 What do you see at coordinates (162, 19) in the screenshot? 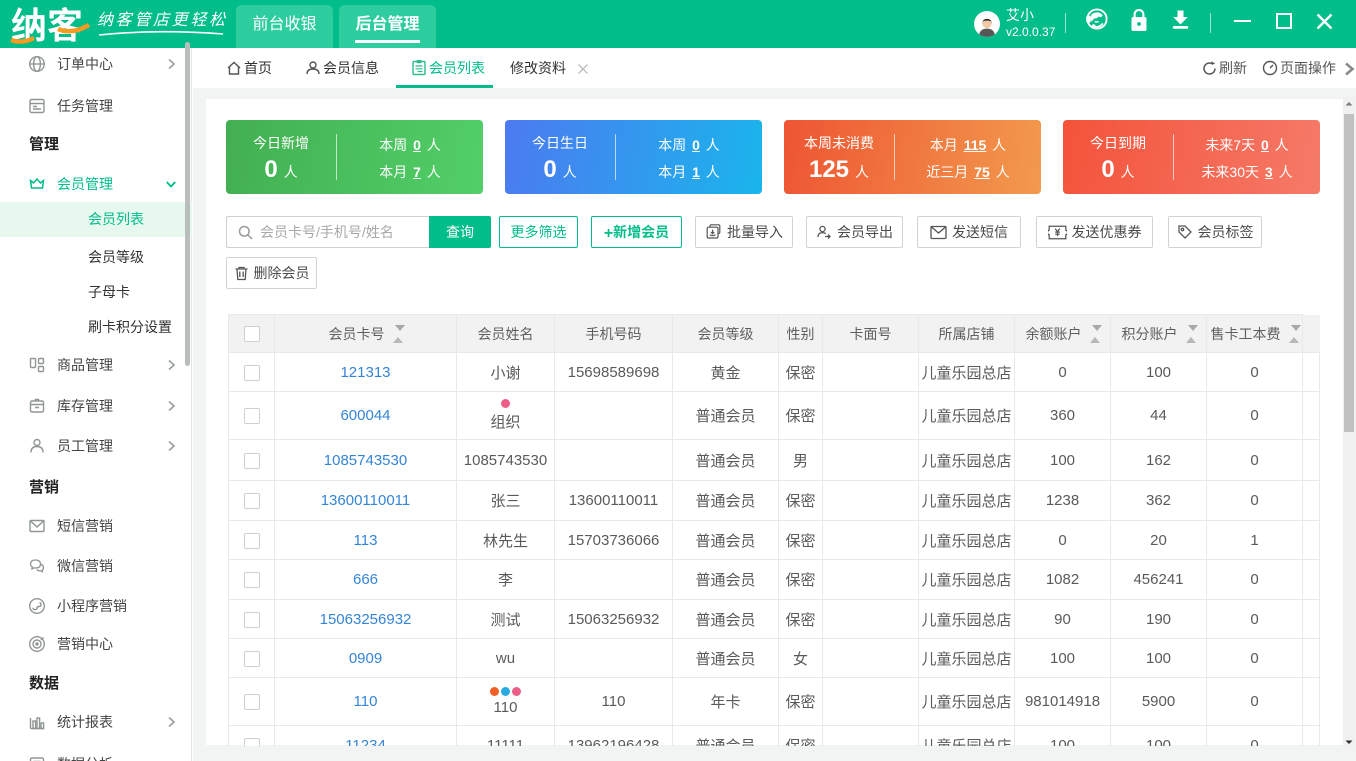
I see `svg-text: 纳客管店更轻松` at bounding box center [162, 19].